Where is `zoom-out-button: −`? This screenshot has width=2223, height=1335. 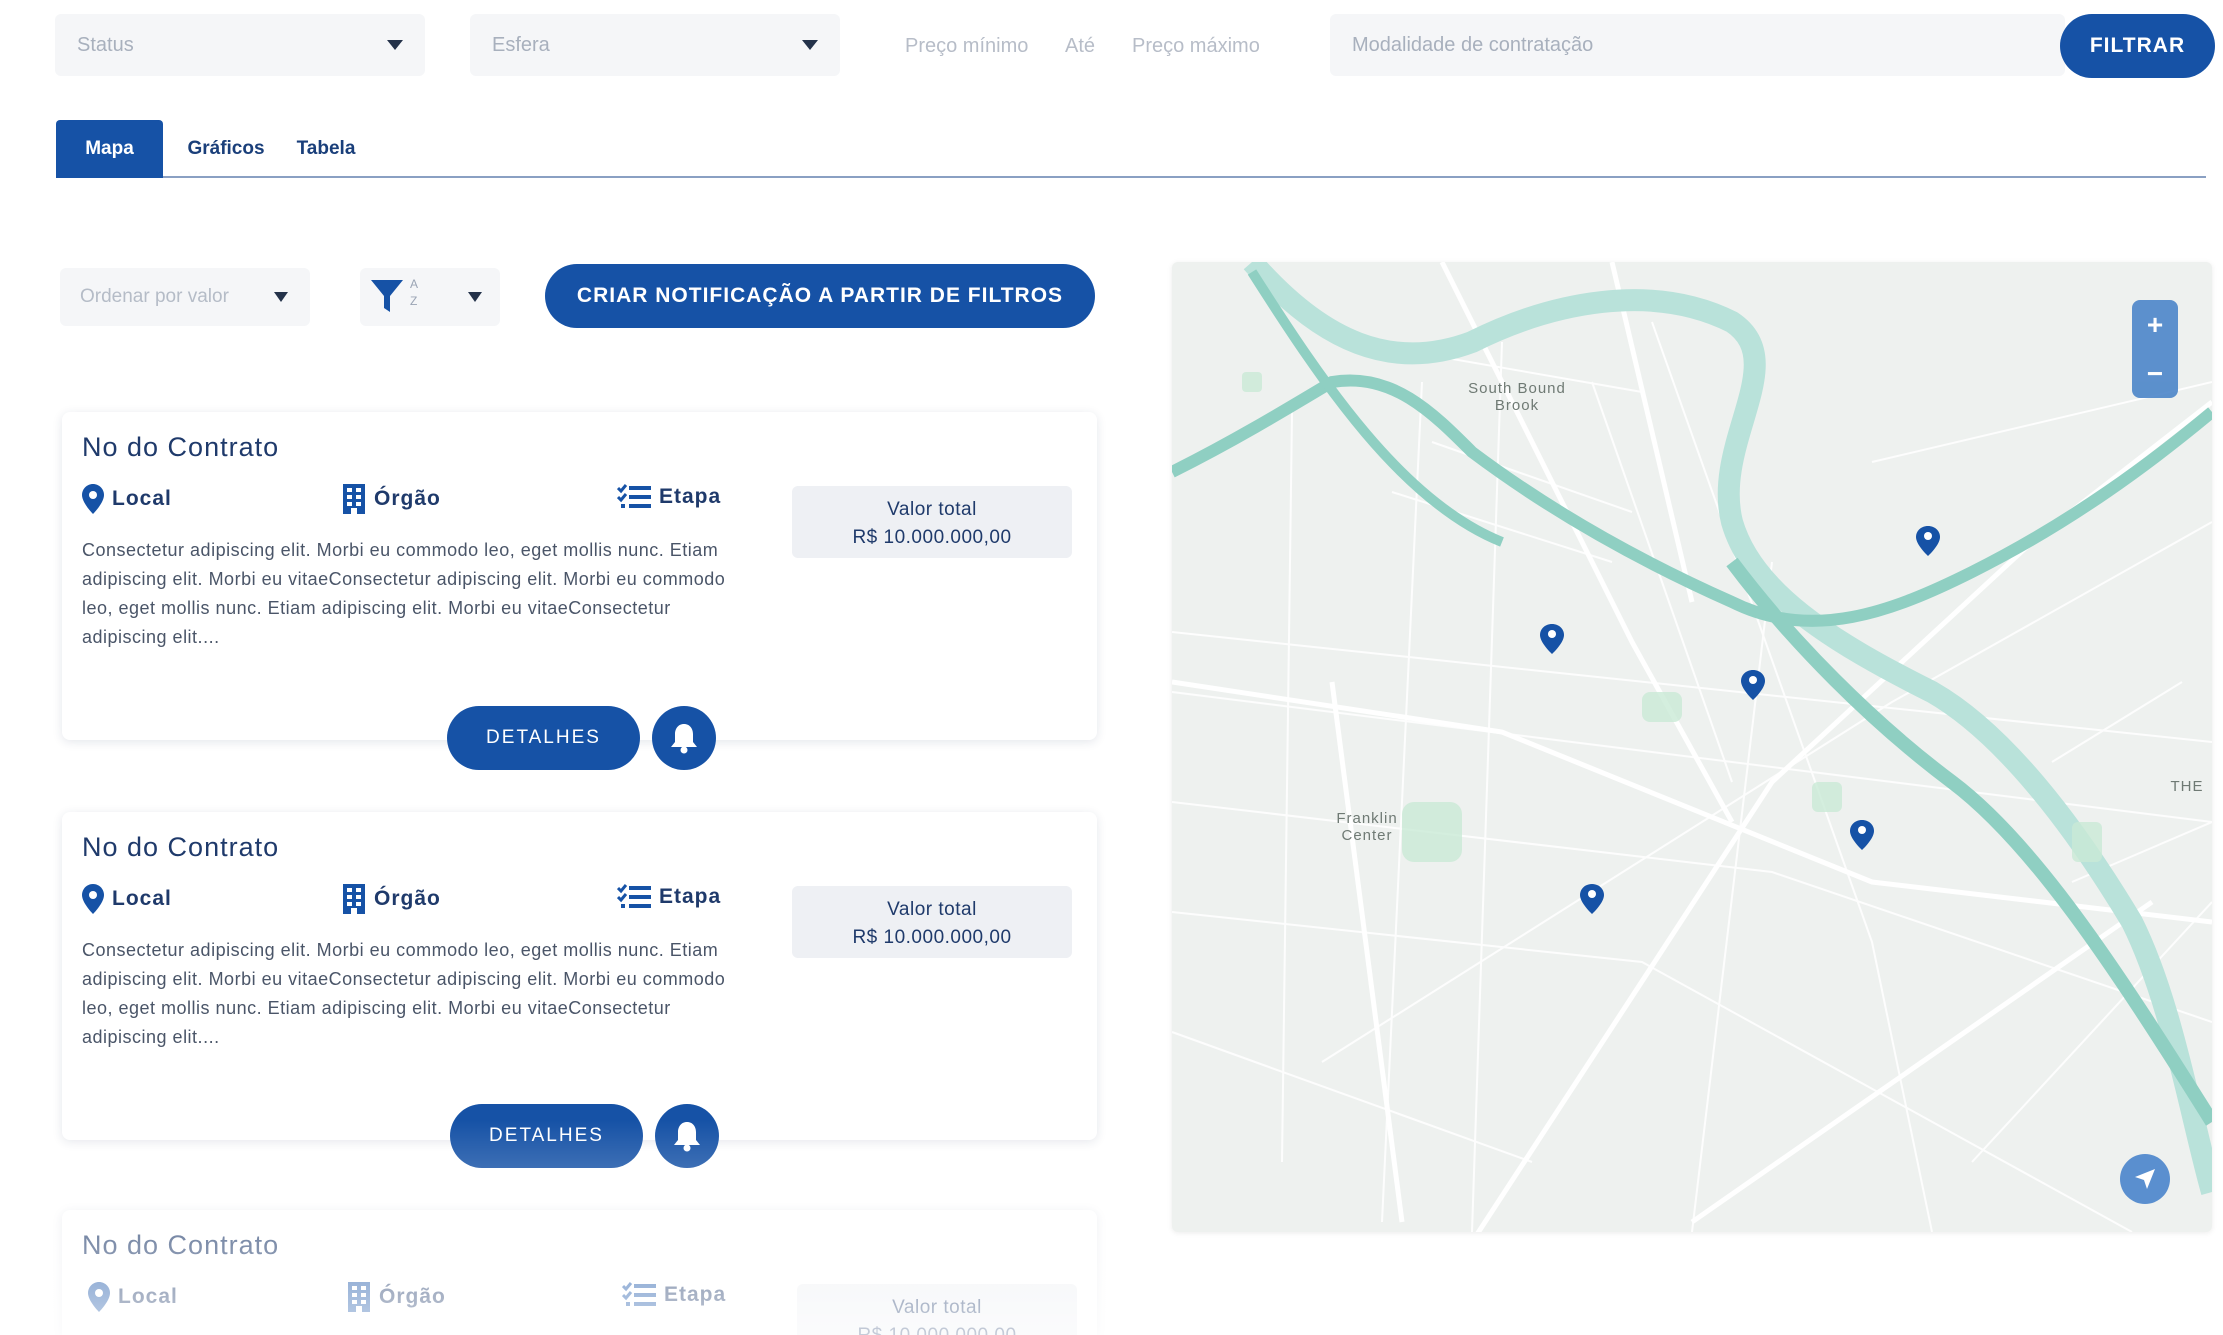
zoom-out-button: − is located at coordinates (2155, 373).